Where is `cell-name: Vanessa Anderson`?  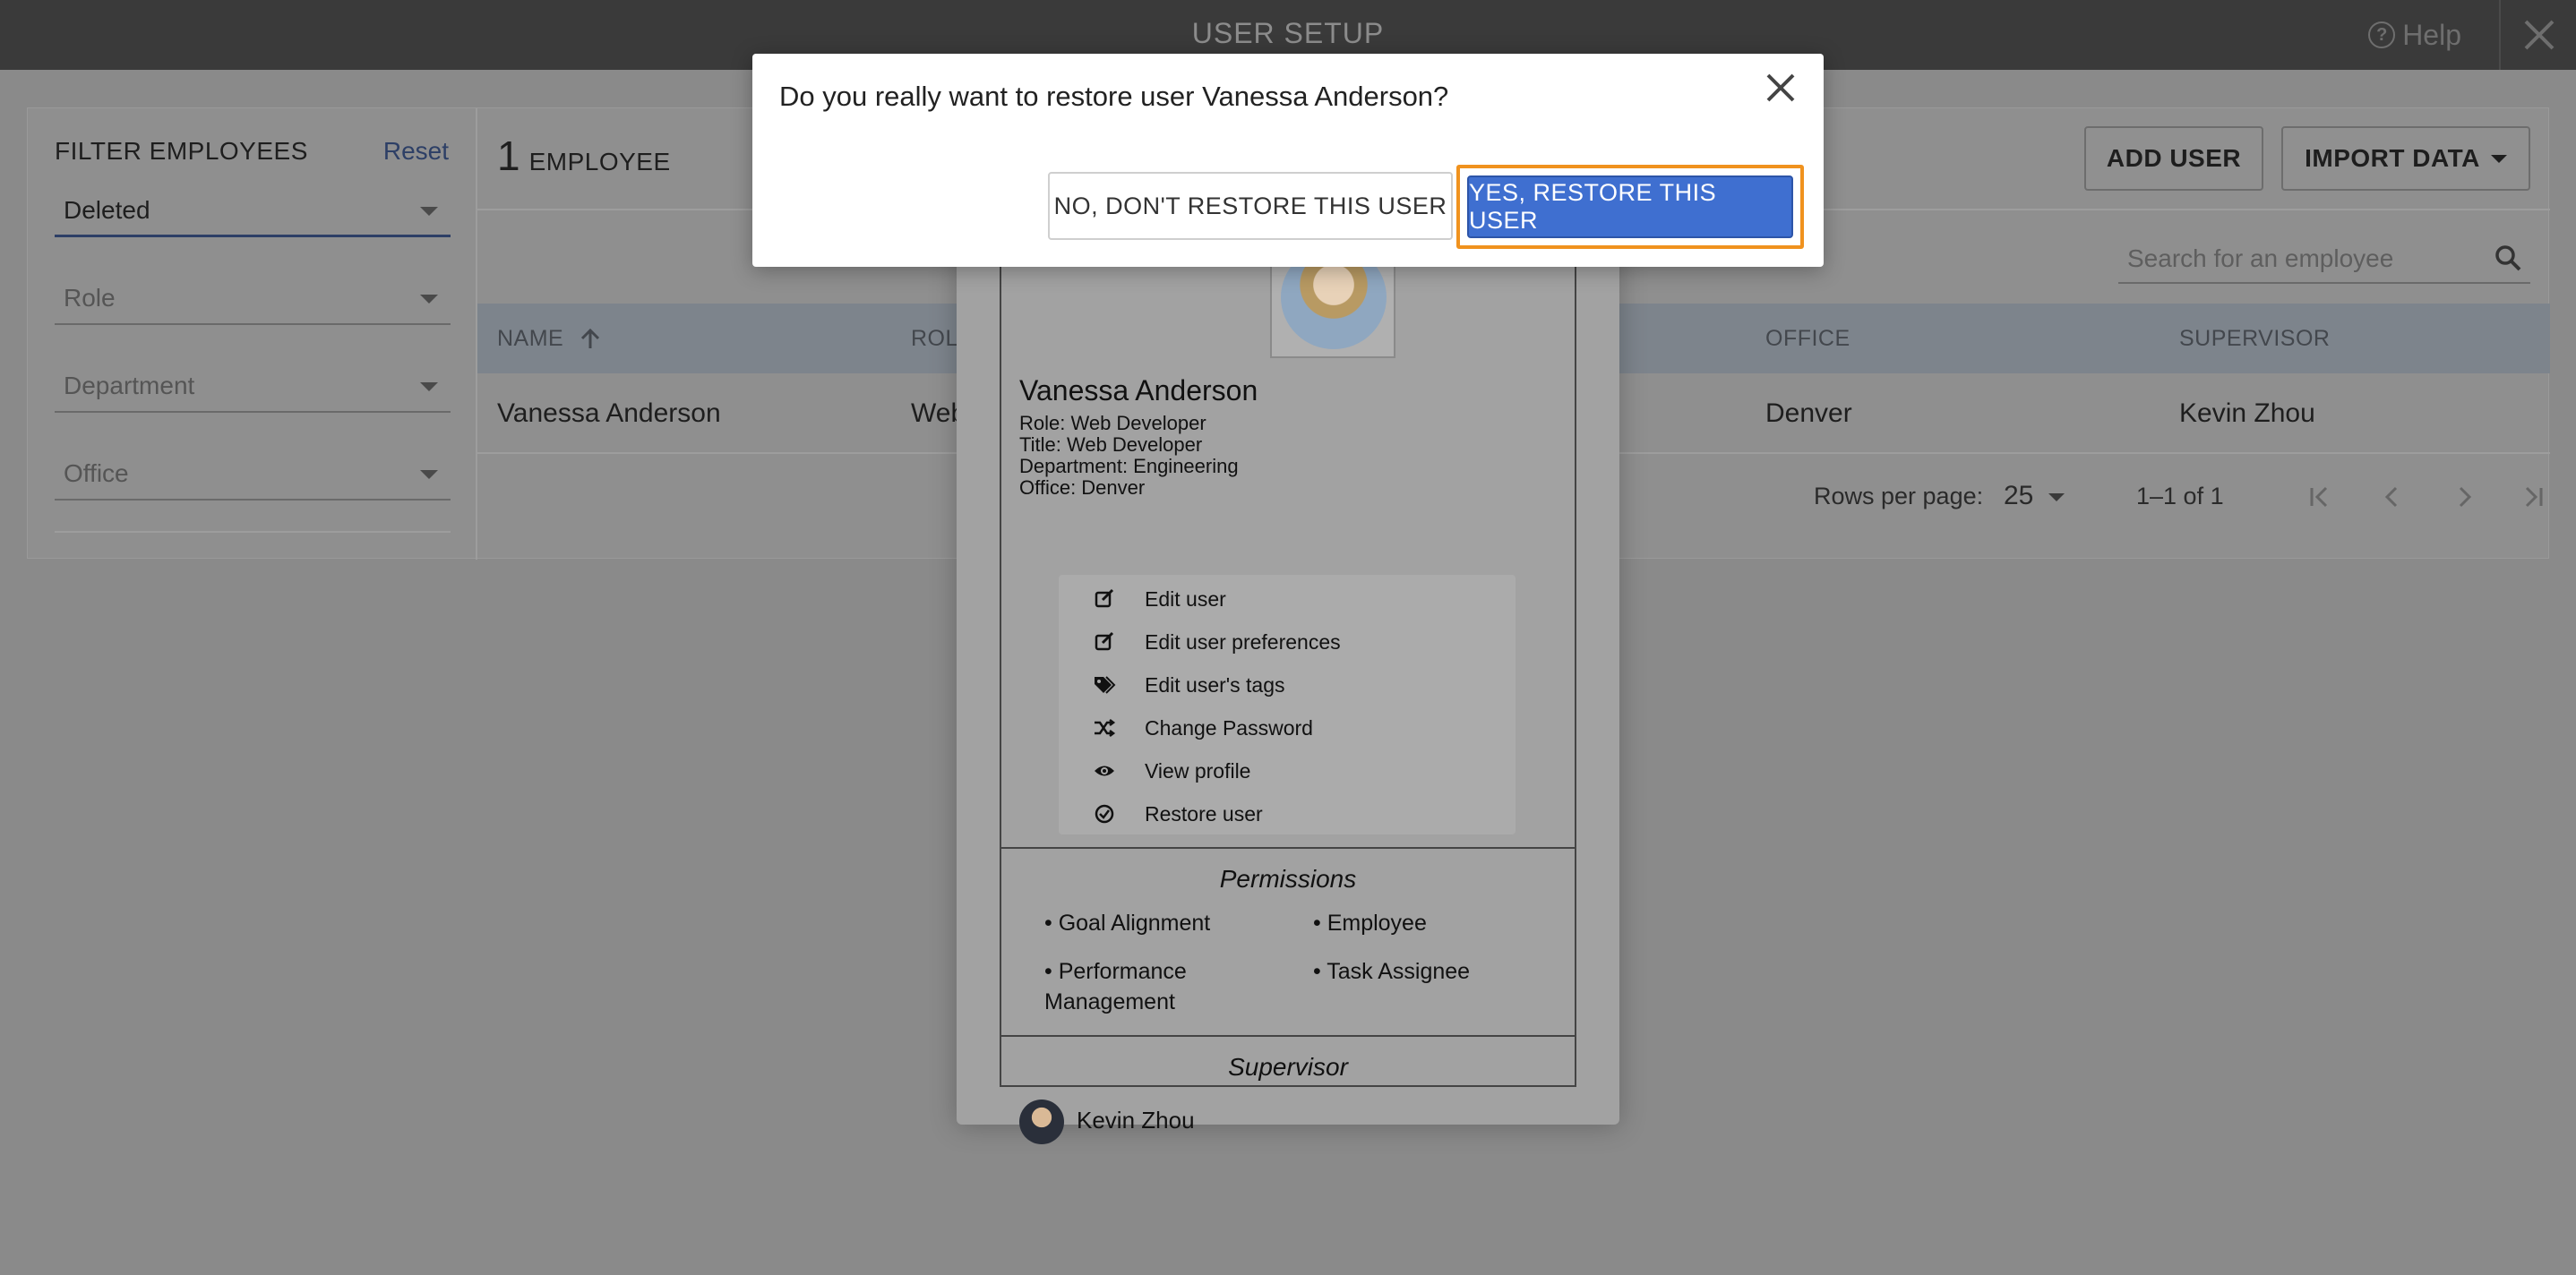 cell-name: Vanessa Anderson is located at coordinates (609, 413).